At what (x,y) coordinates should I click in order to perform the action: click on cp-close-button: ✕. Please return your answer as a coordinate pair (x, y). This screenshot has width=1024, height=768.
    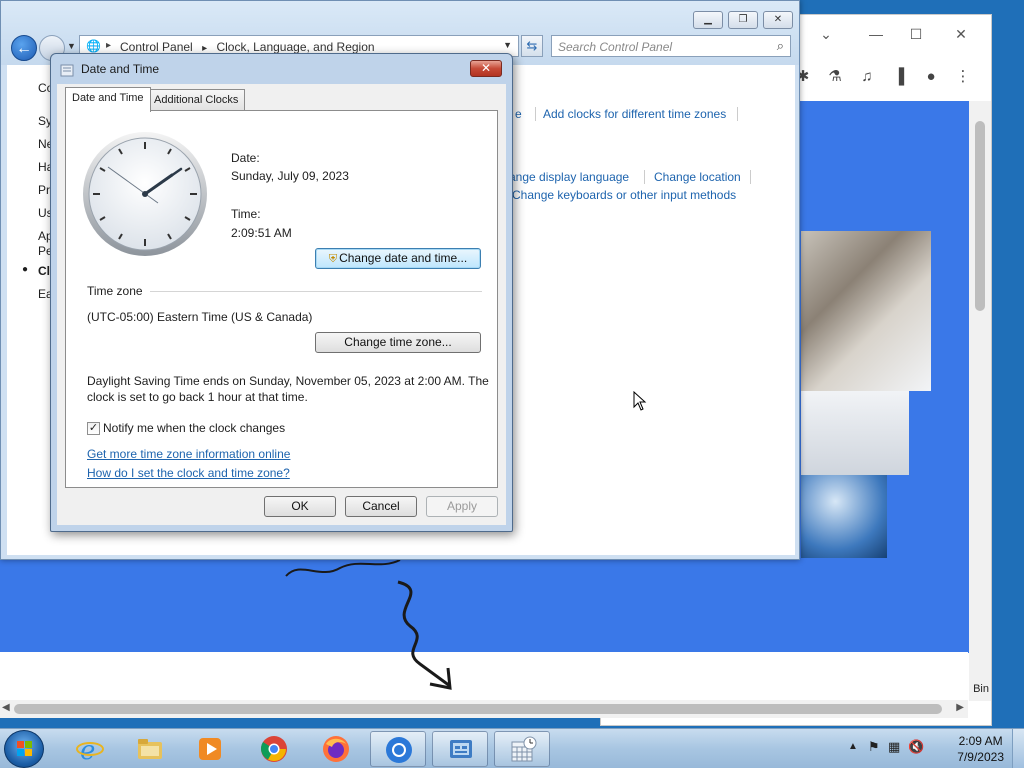
    Looking at the image, I should click on (778, 20).